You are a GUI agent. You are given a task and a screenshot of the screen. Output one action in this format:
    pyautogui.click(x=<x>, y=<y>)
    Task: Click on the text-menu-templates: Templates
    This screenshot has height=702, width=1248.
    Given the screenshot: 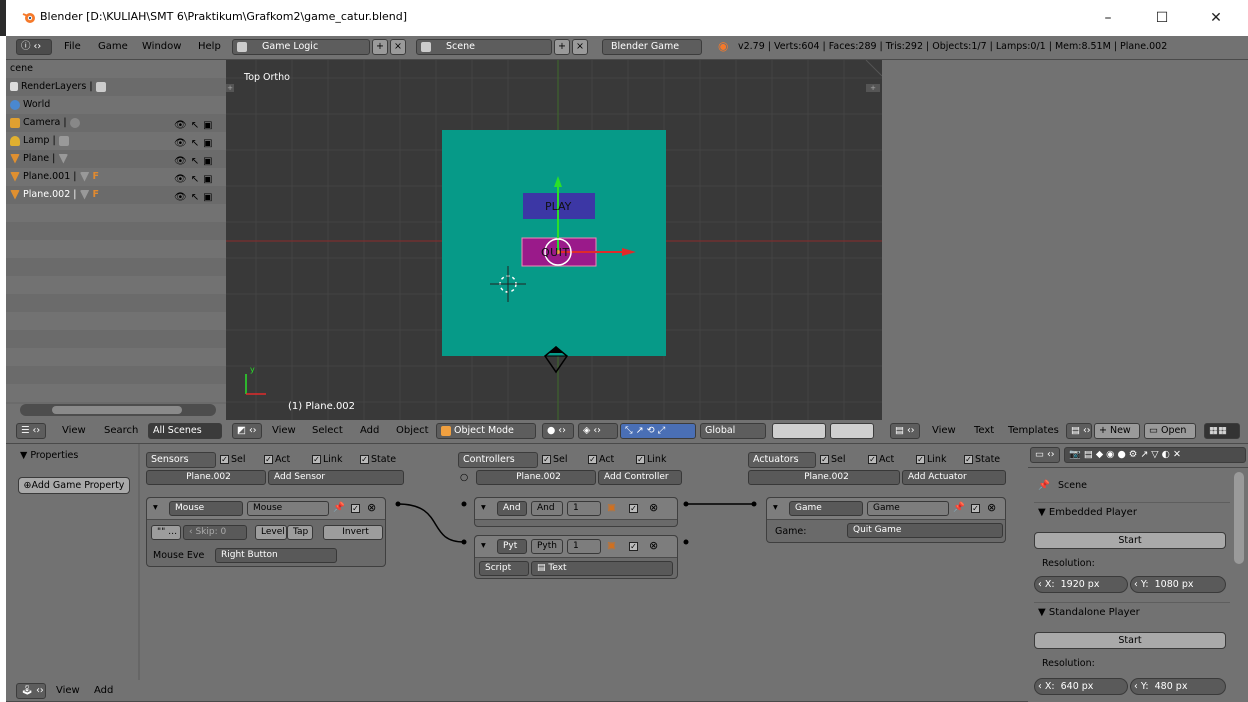 What is the action you would take?
    pyautogui.click(x=1033, y=430)
    